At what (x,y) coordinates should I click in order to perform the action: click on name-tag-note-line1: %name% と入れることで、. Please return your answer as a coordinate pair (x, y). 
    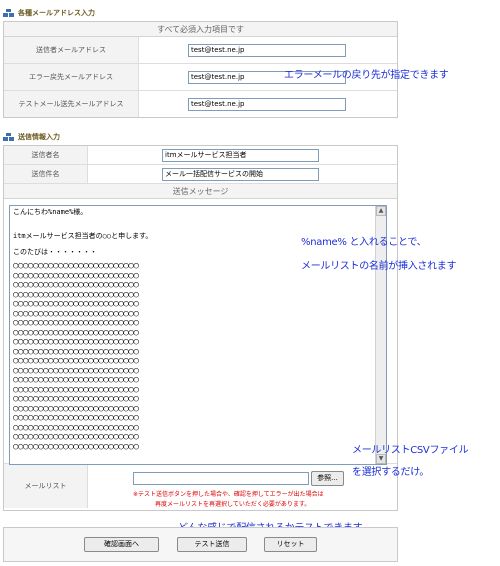
    Looking at the image, I should click on (364, 242).